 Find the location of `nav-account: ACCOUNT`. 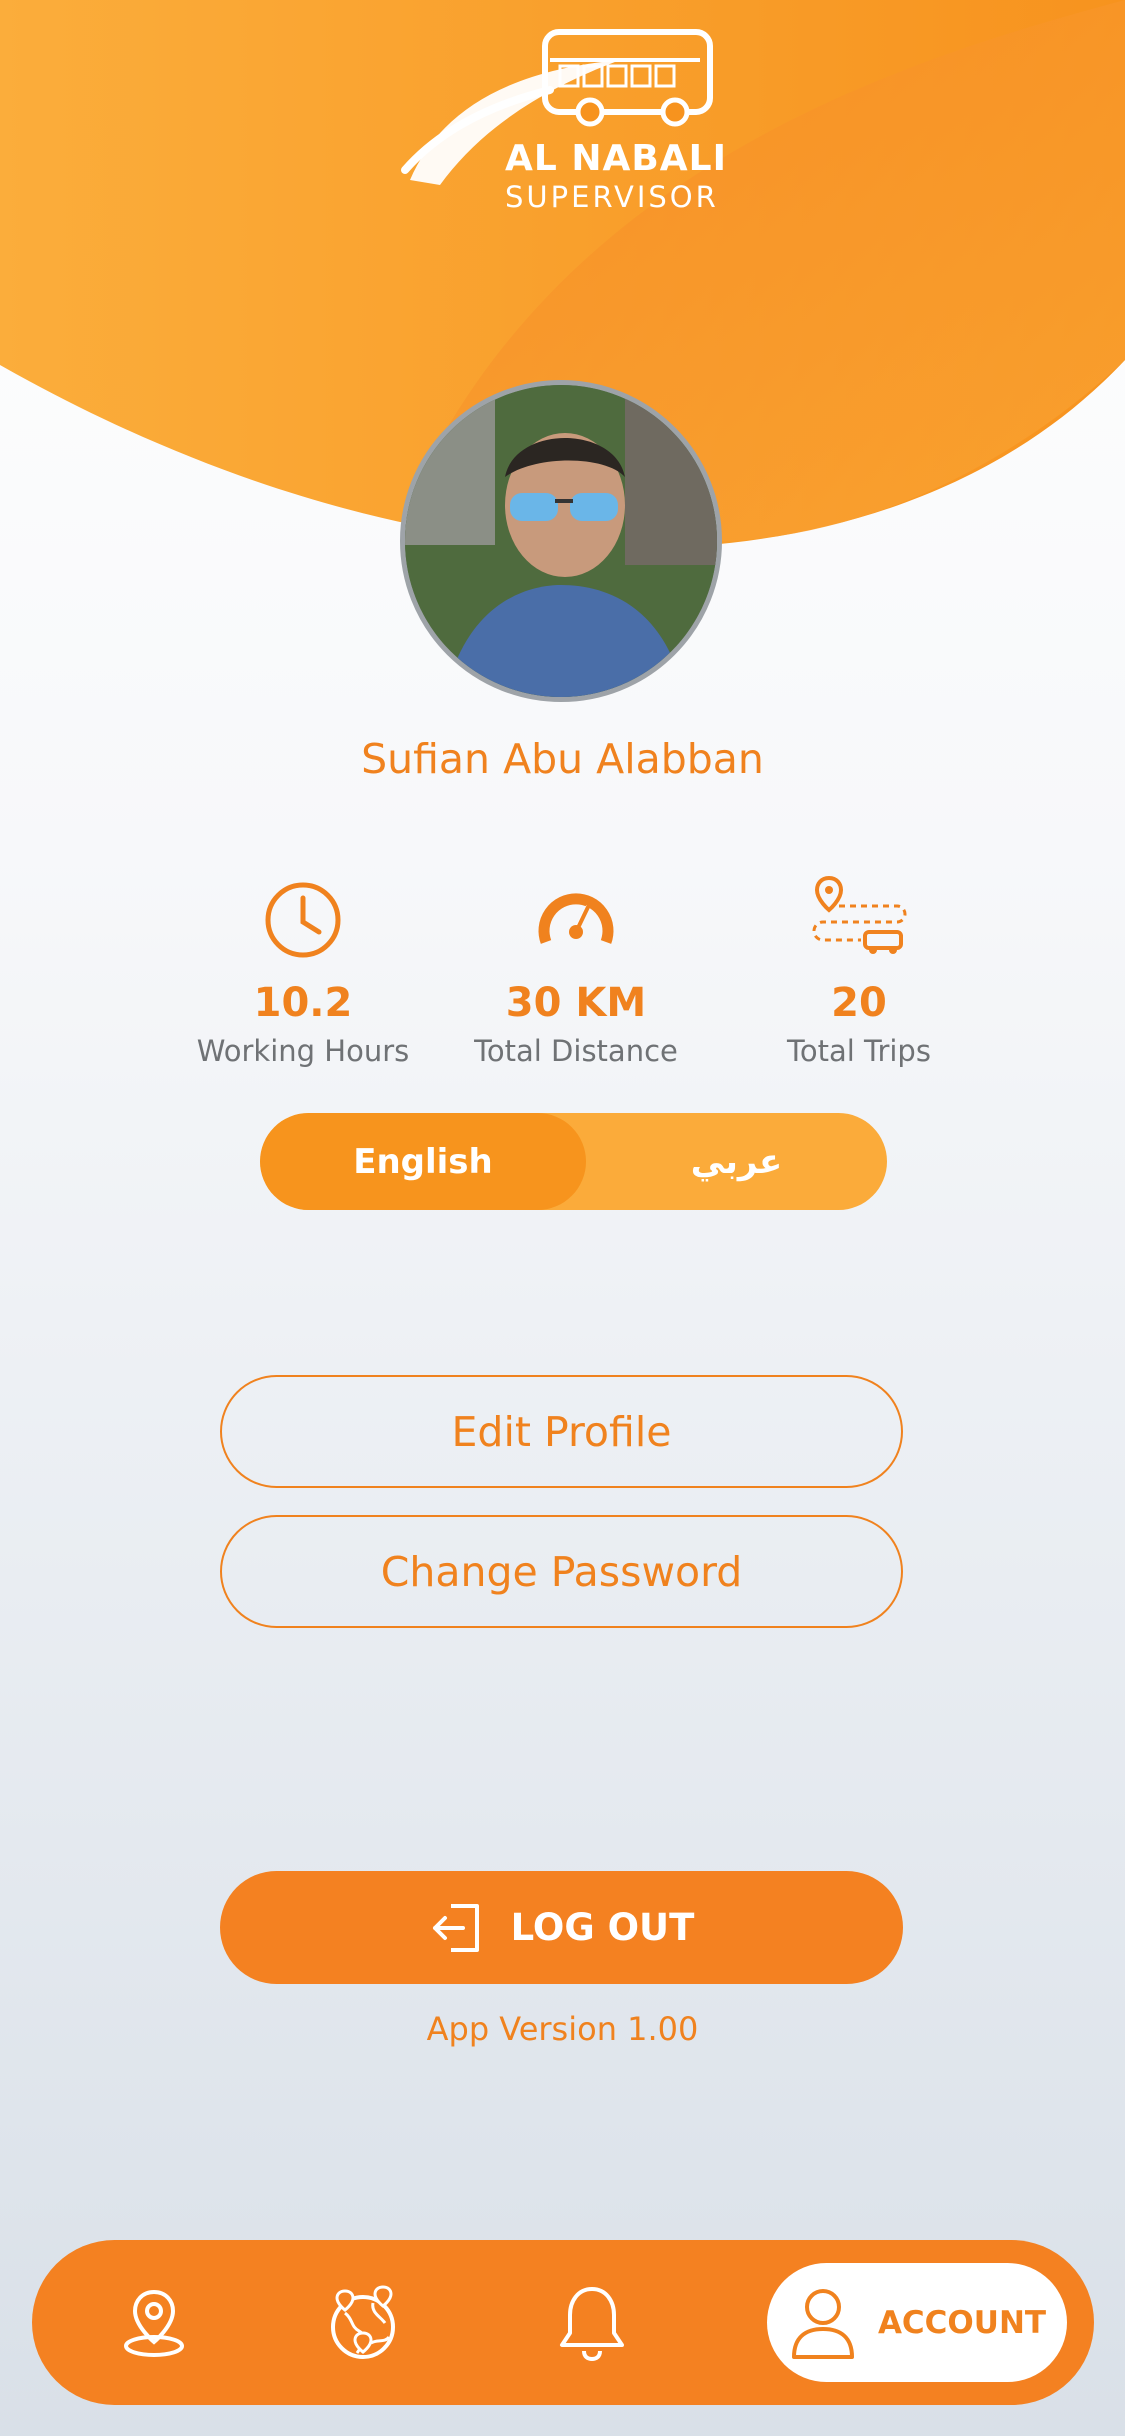

nav-account: ACCOUNT is located at coordinates (917, 2322).